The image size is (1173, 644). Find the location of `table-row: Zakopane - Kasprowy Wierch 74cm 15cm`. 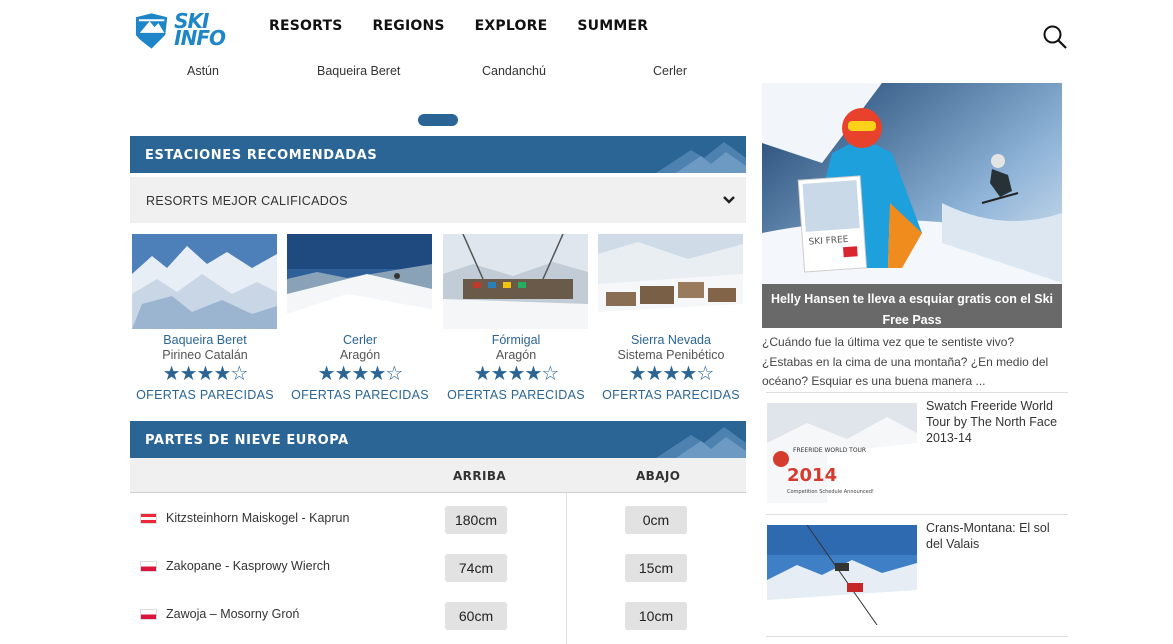

table-row: Zakopane - Kasprowy Wierch 74cm 15cm is located at coordinates (438, 577).